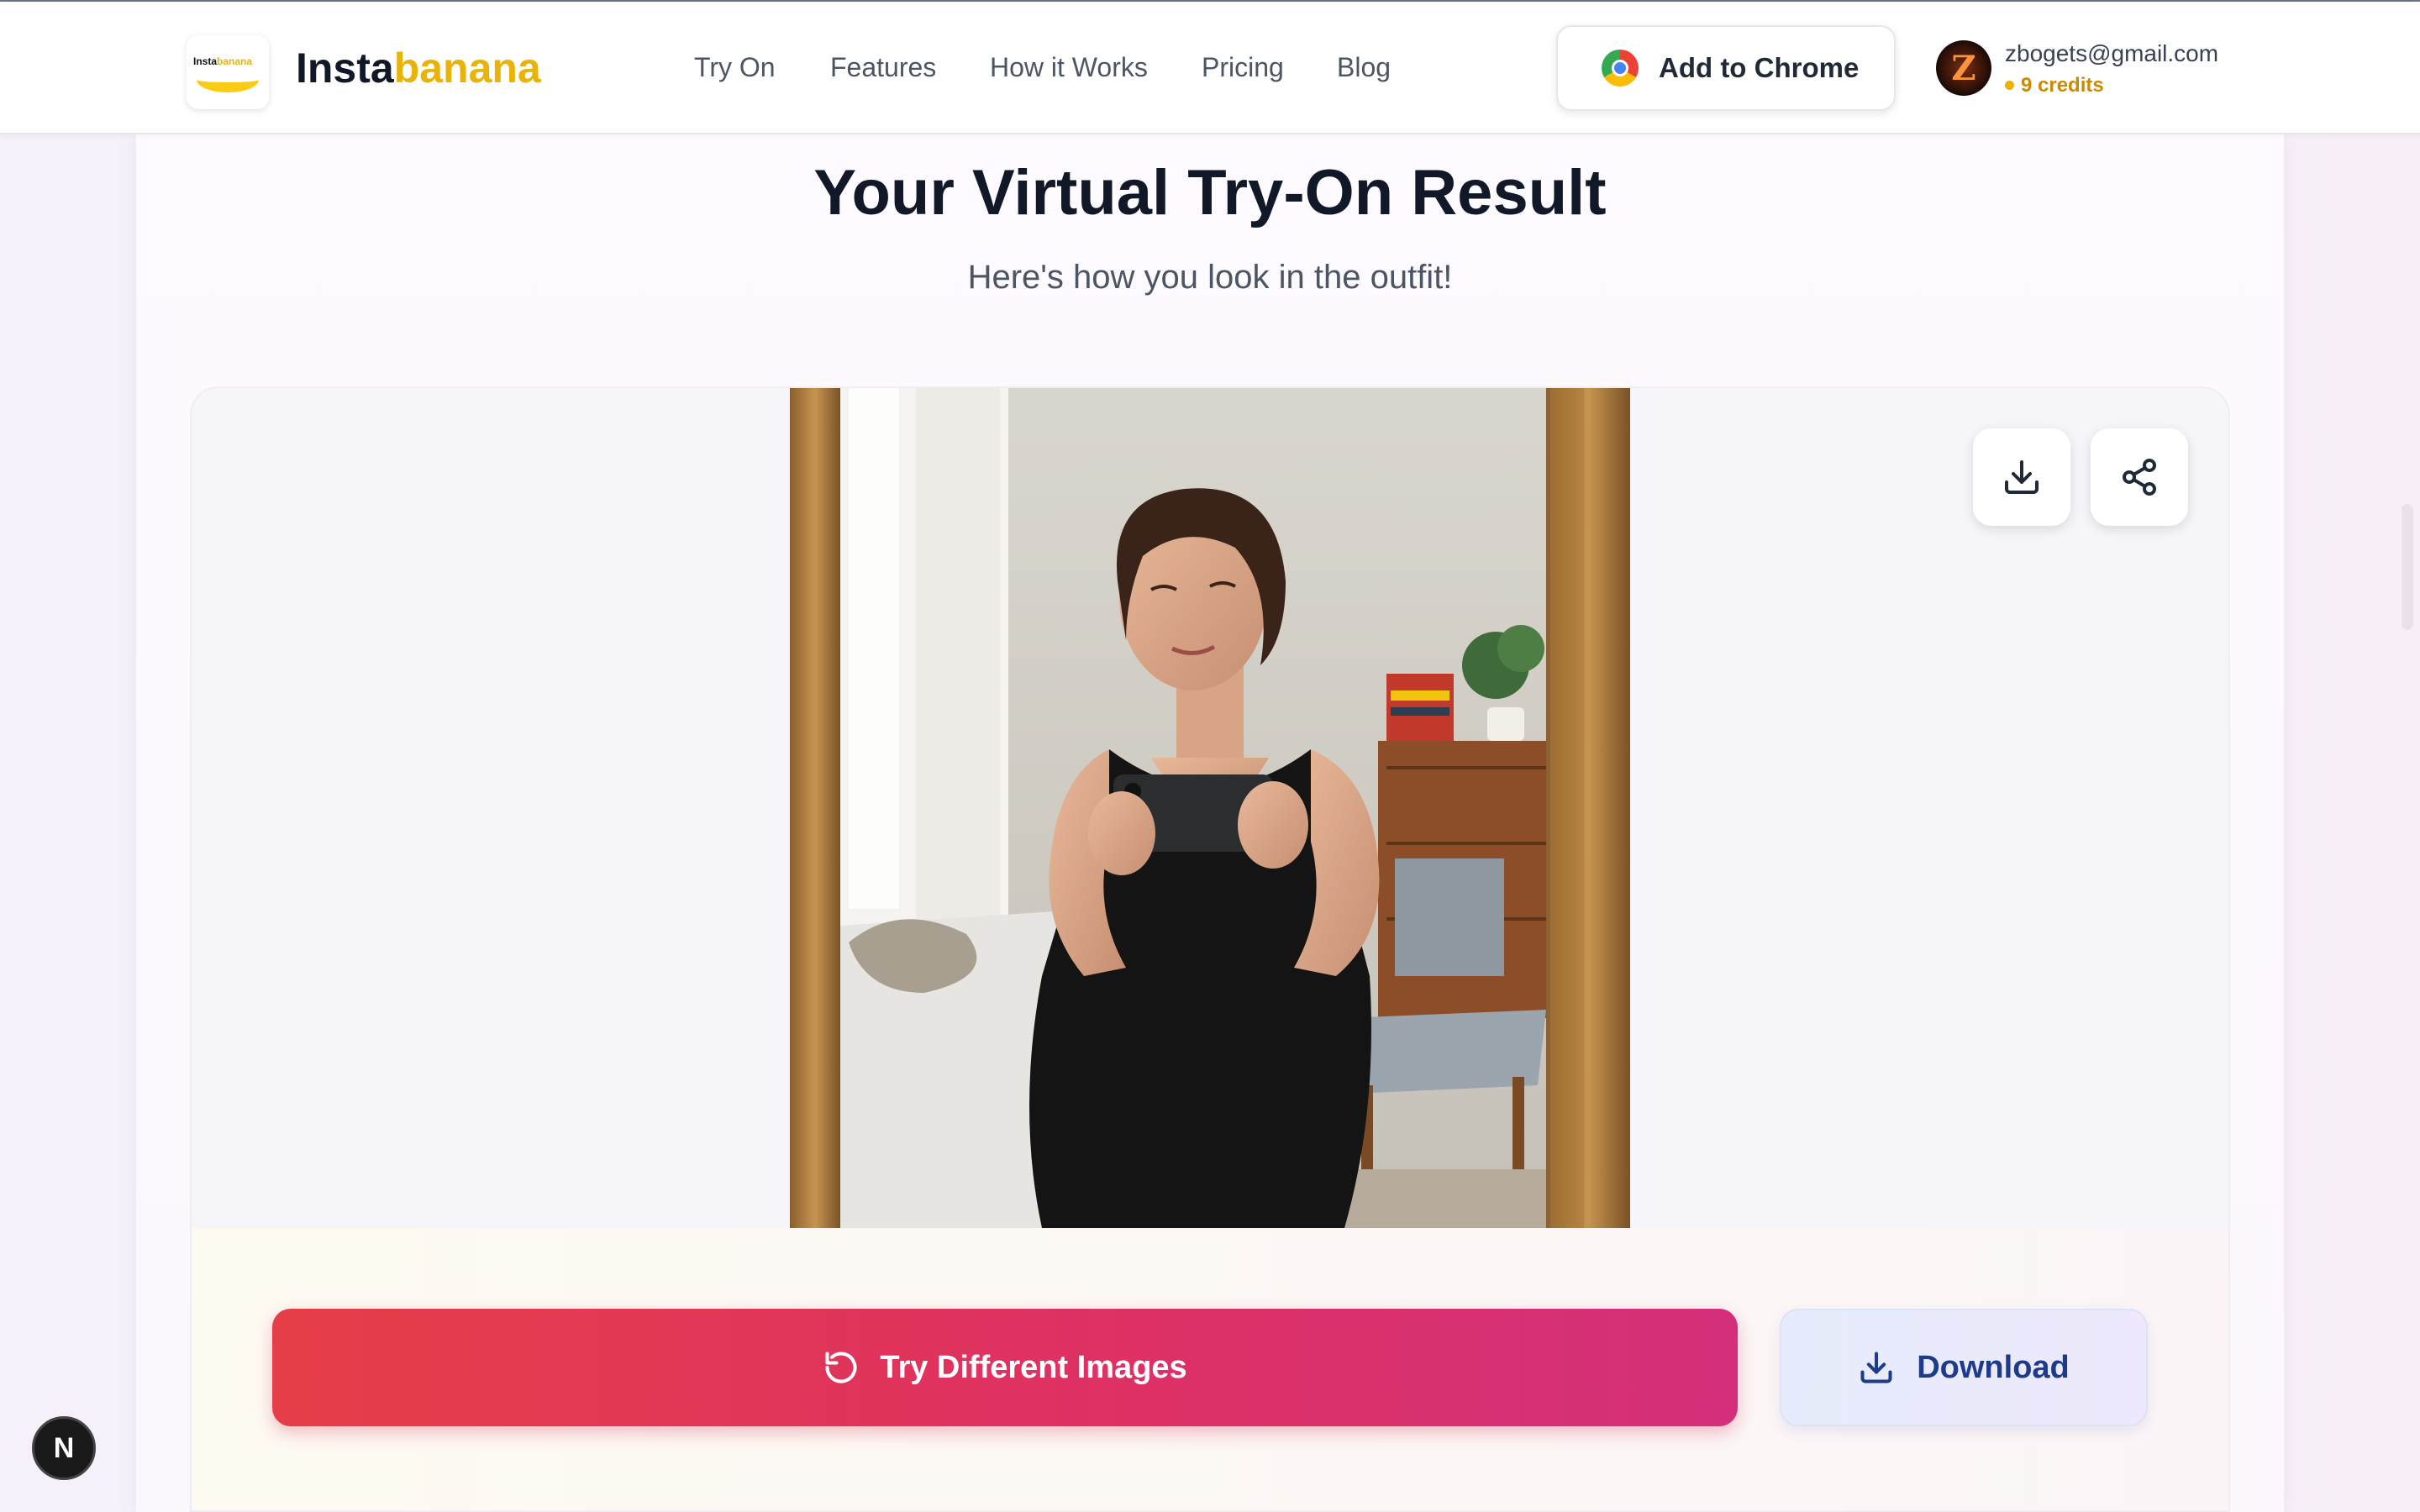  Describe the element at coordinates (1243, 67) in the screenshot. I see `nav-pricing: Pricing` at that location.